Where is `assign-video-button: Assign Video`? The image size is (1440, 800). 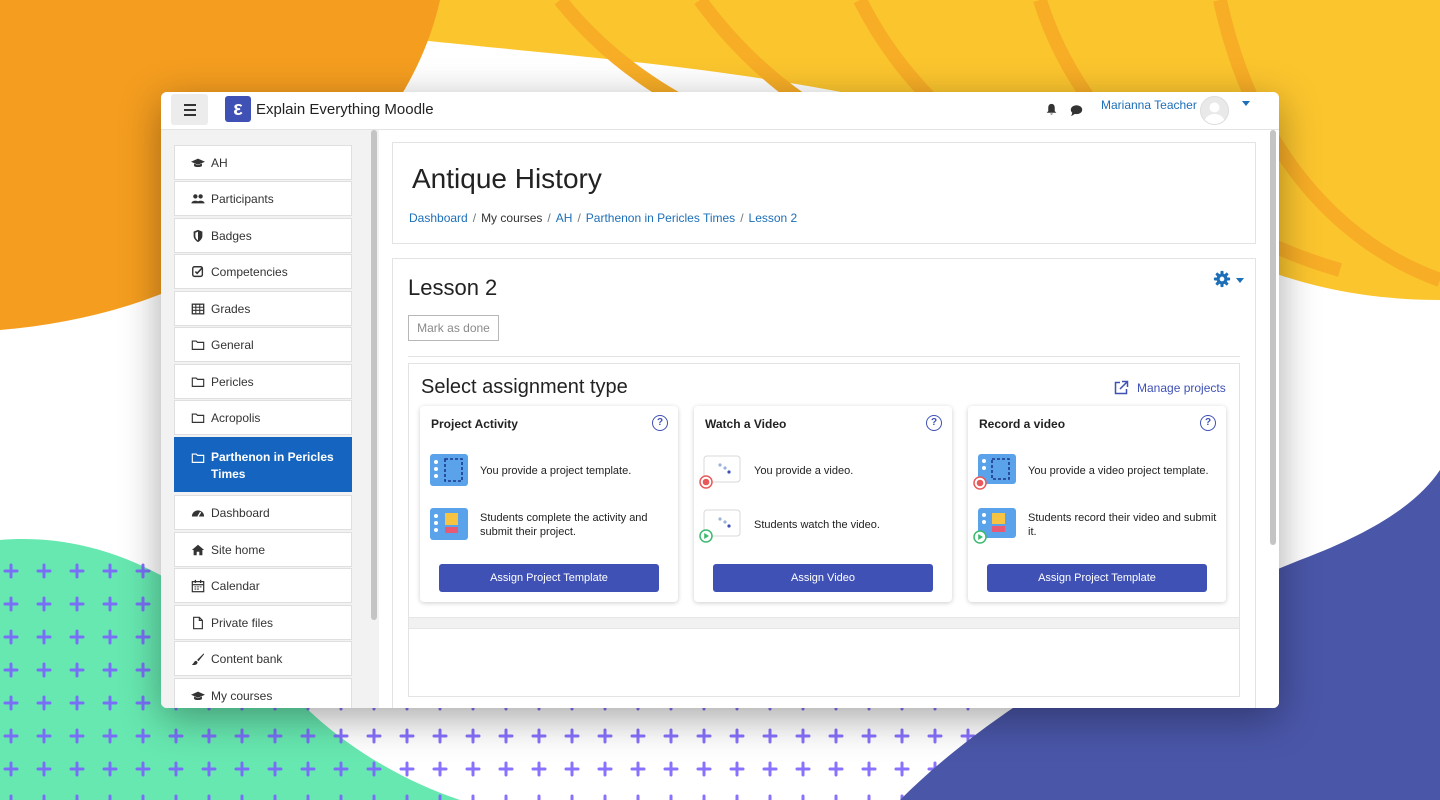
assign-video-button: Assign Video is located at coordinates (823, 578).